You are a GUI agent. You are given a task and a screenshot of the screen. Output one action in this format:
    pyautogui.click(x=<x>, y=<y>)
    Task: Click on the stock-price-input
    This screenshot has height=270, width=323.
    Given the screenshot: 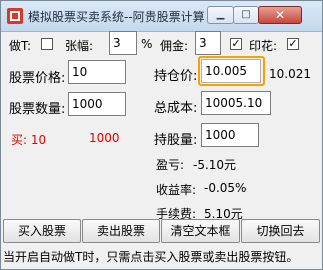 What is the action you would take?
    pyautogui.click(x=97, y=72)
    